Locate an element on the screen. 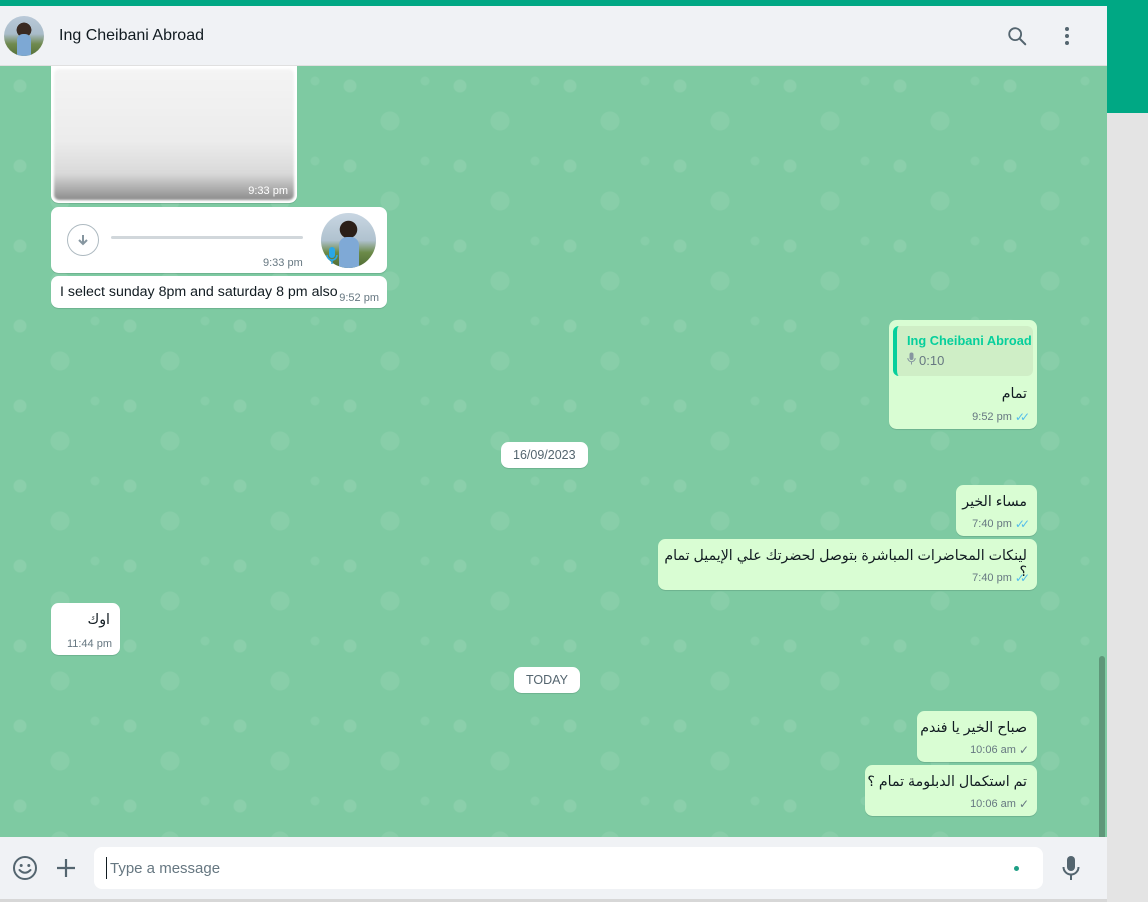  date-separator: TODAY is located at coordinates (547, 680).